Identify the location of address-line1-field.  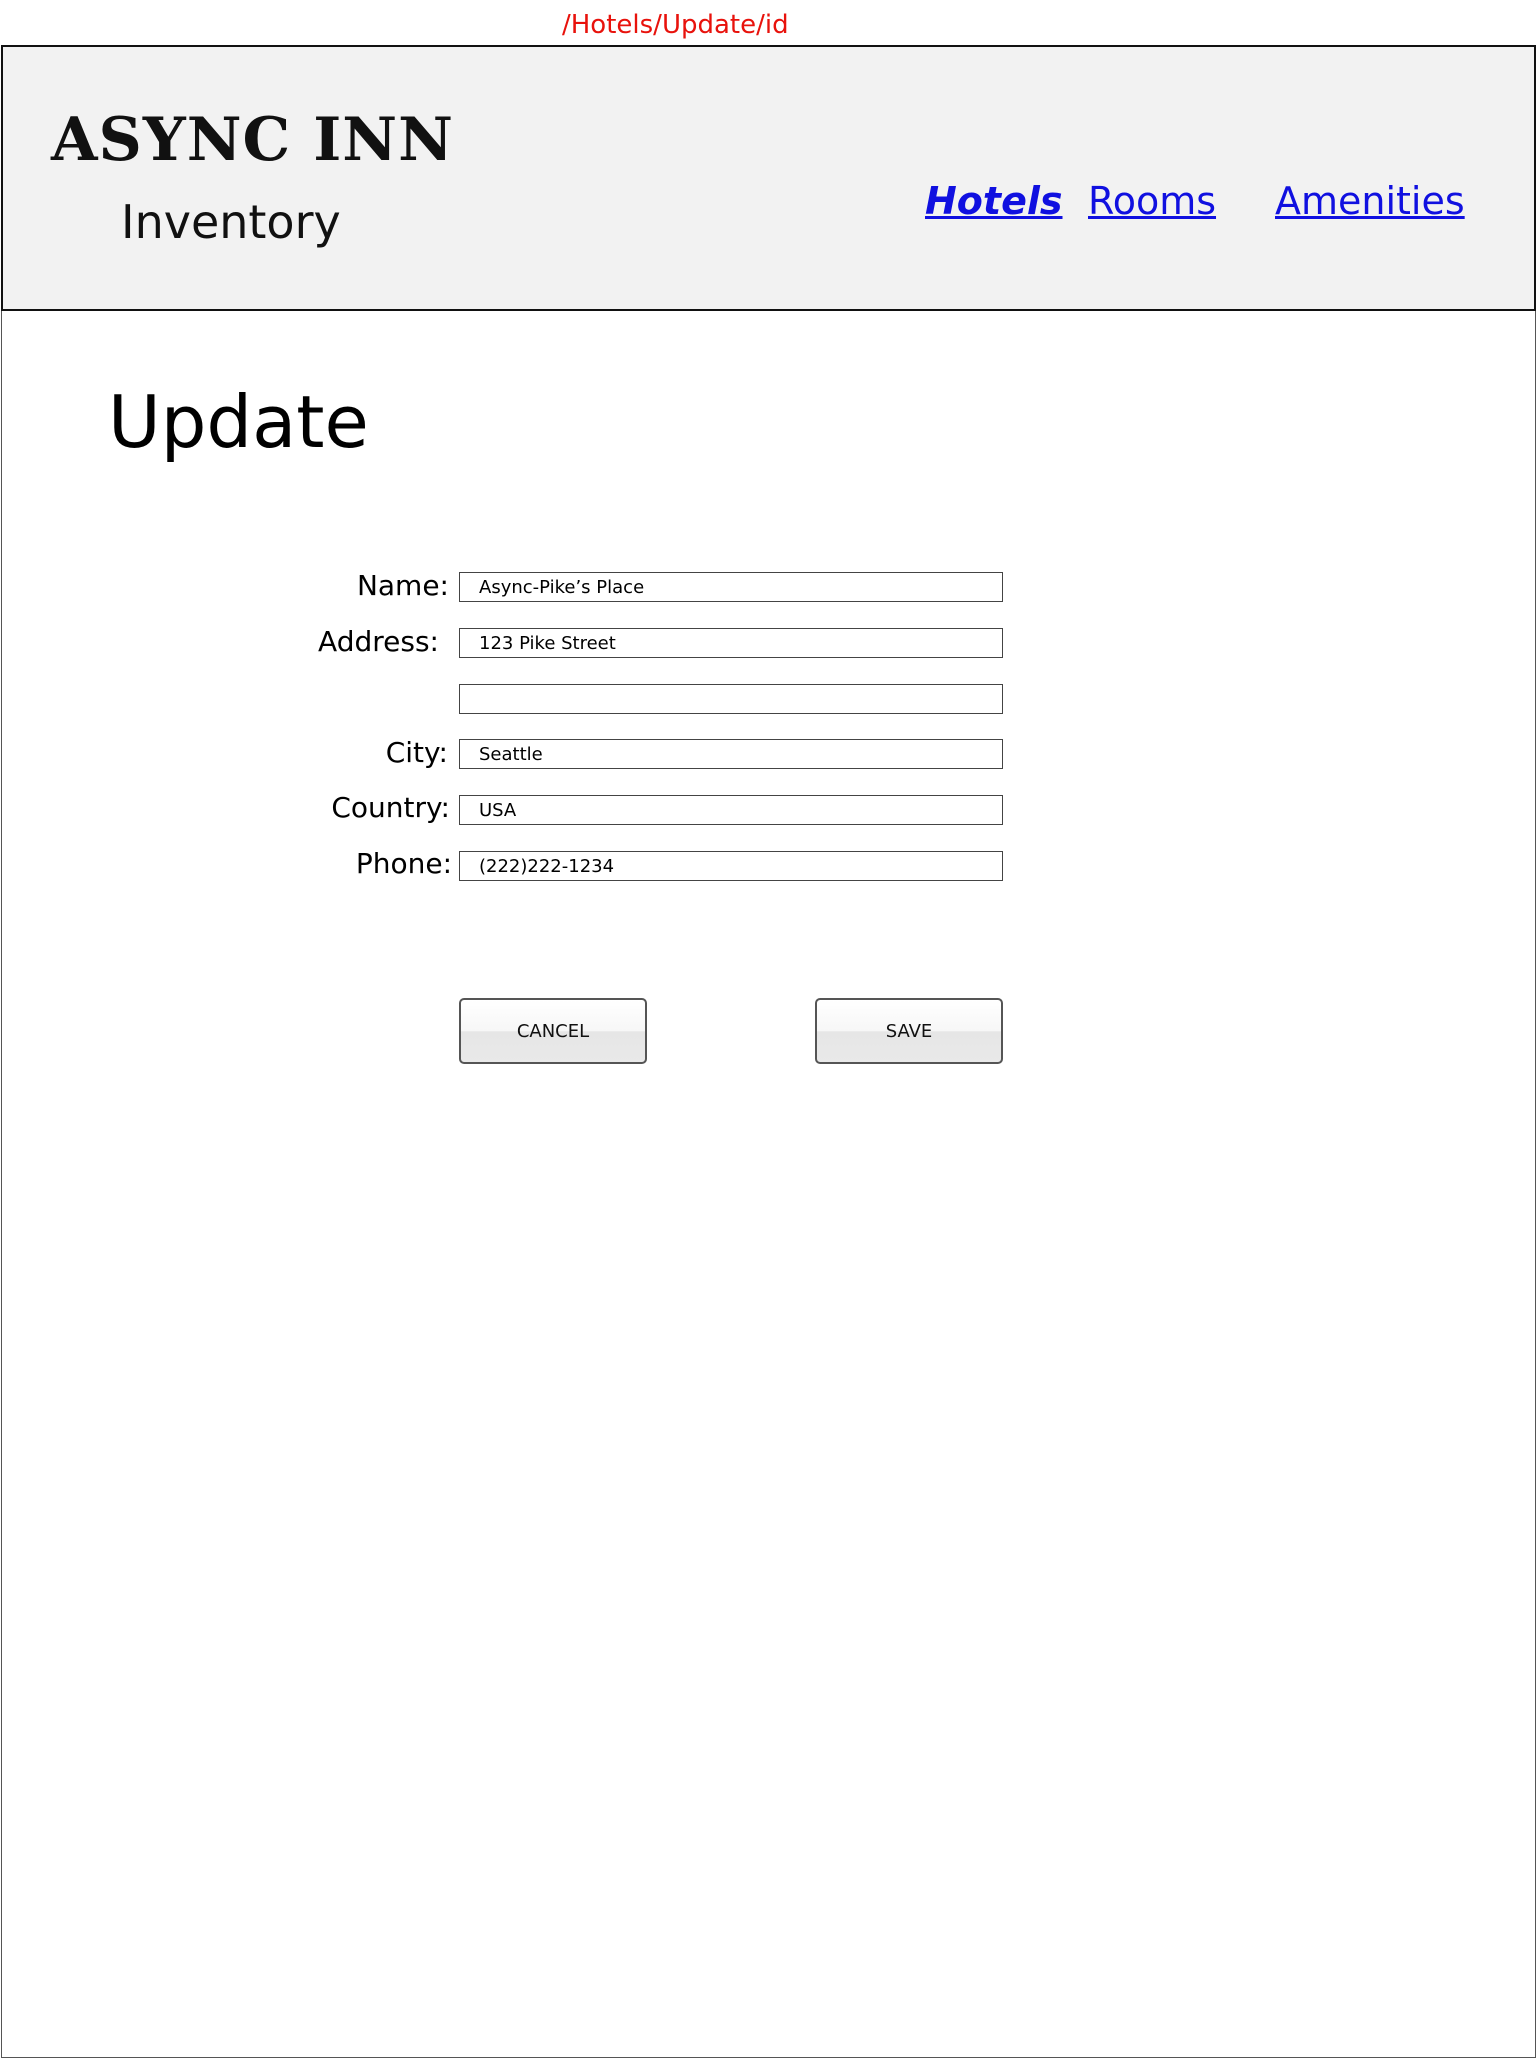
(731, 643).